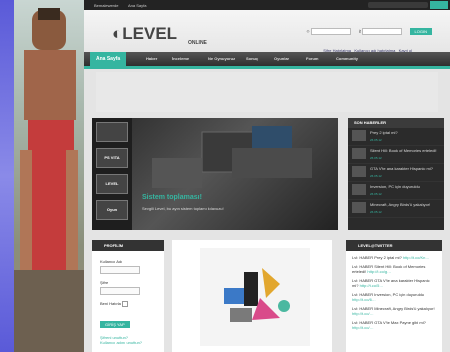 The height and width of the screenshot is (352, 450). I want to click on news-title: Silent Hill: Book of Memories erteledi!, so click(406, 150).